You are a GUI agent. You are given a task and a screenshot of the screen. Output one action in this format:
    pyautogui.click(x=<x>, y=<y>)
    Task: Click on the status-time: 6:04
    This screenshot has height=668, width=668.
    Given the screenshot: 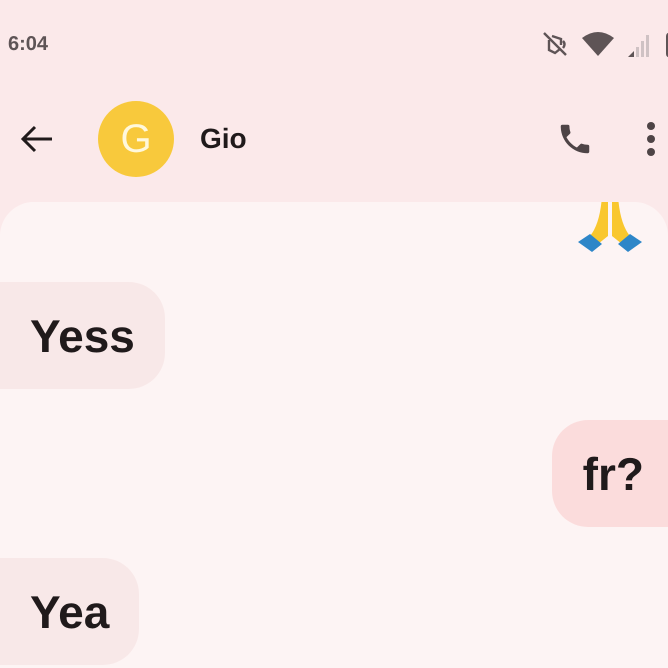 What is the action you would take?
    pyautogui.click(x=28, y=44)
    